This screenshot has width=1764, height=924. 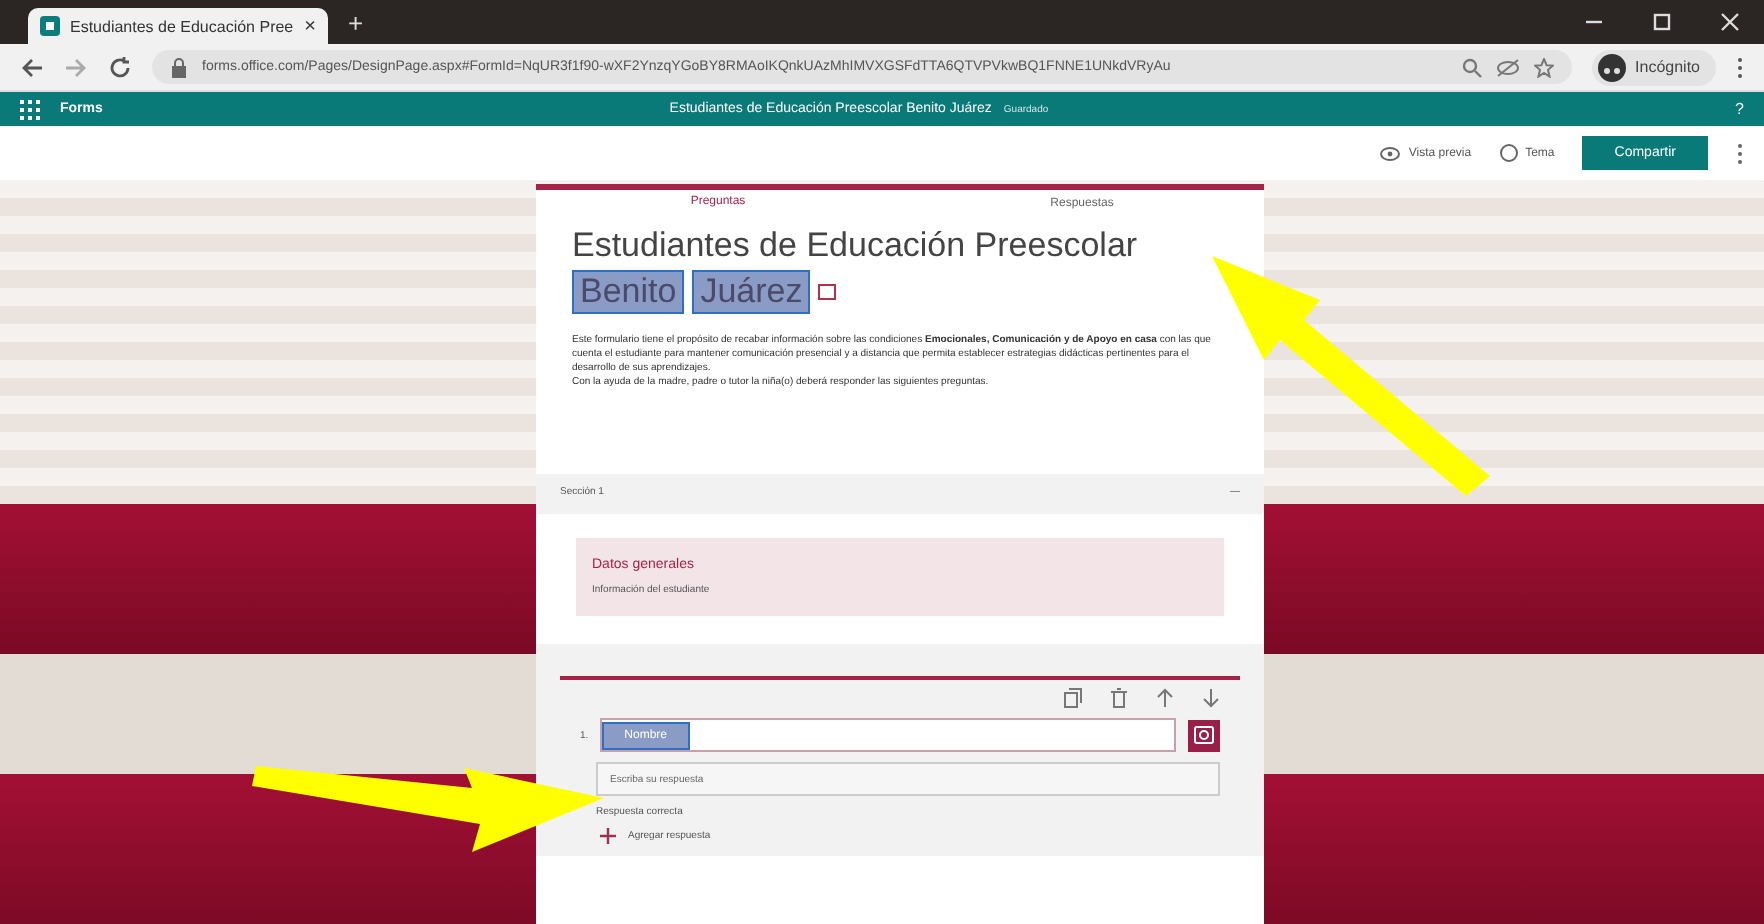 I want to click on close-icon, so click(x=1730, y=22).